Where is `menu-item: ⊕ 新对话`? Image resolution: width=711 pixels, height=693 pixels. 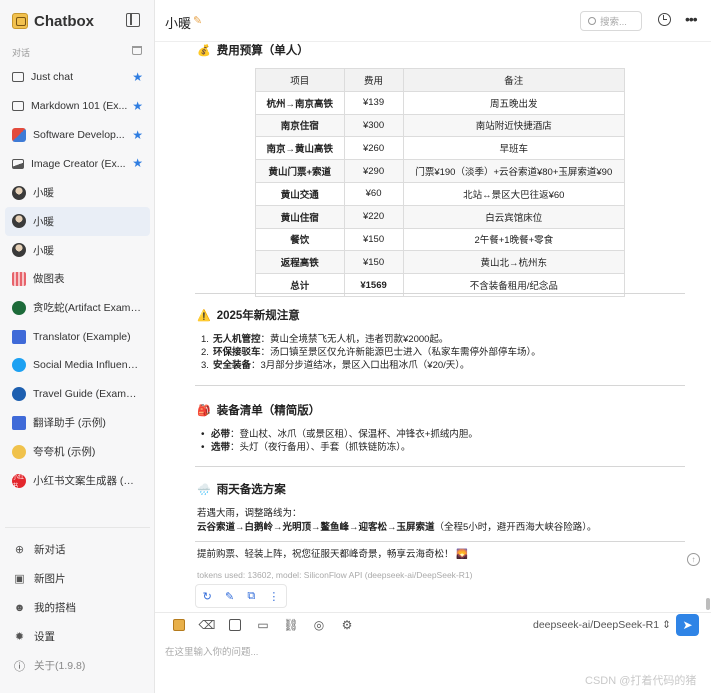 menu-item: ⊕ 新对话 is located at coordinates (77, 549).